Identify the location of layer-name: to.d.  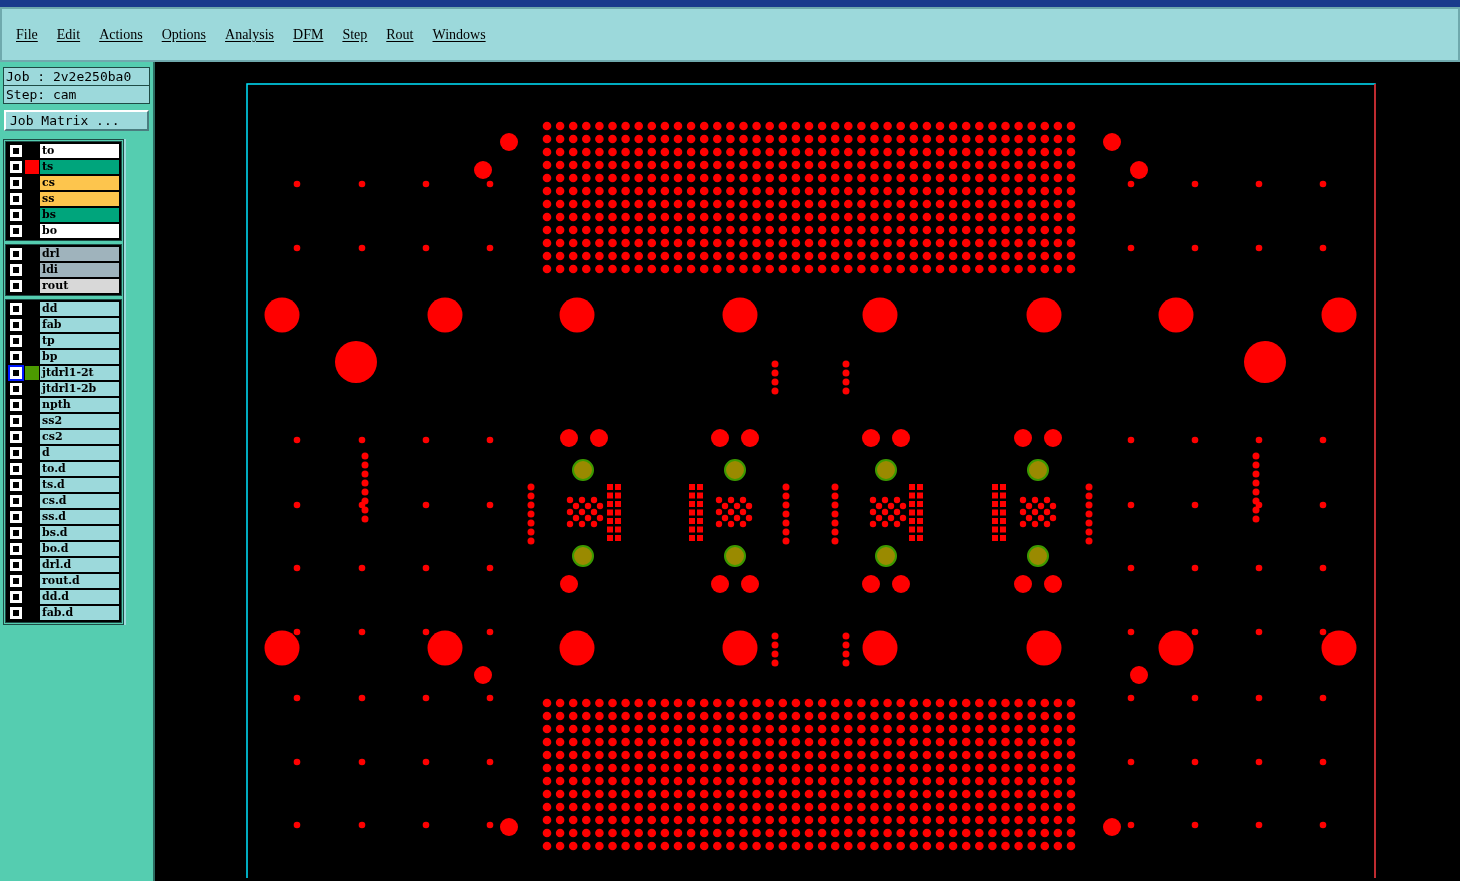
(79, 469).